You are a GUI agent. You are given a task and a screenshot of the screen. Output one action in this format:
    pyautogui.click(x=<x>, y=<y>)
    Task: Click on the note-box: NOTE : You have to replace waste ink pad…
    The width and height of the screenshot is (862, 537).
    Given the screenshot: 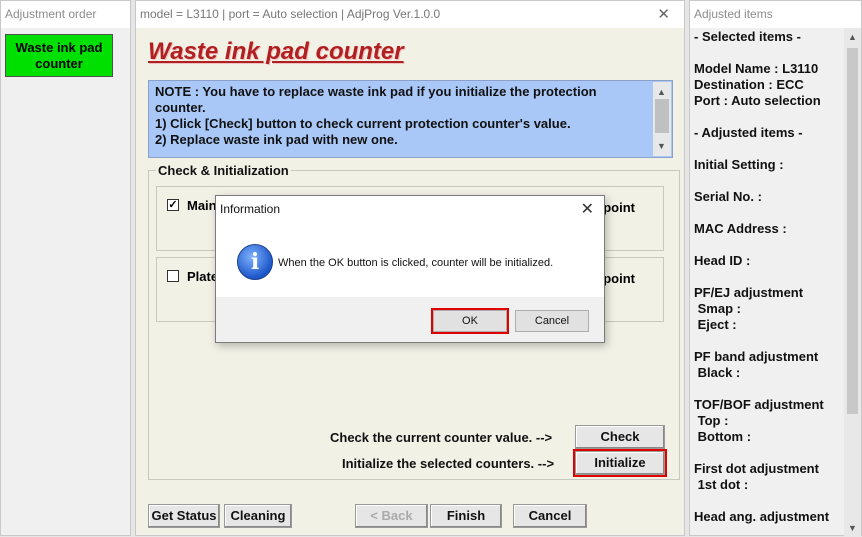 What is the action you would take?
    pyautogui.click(x=410, y=119)
    